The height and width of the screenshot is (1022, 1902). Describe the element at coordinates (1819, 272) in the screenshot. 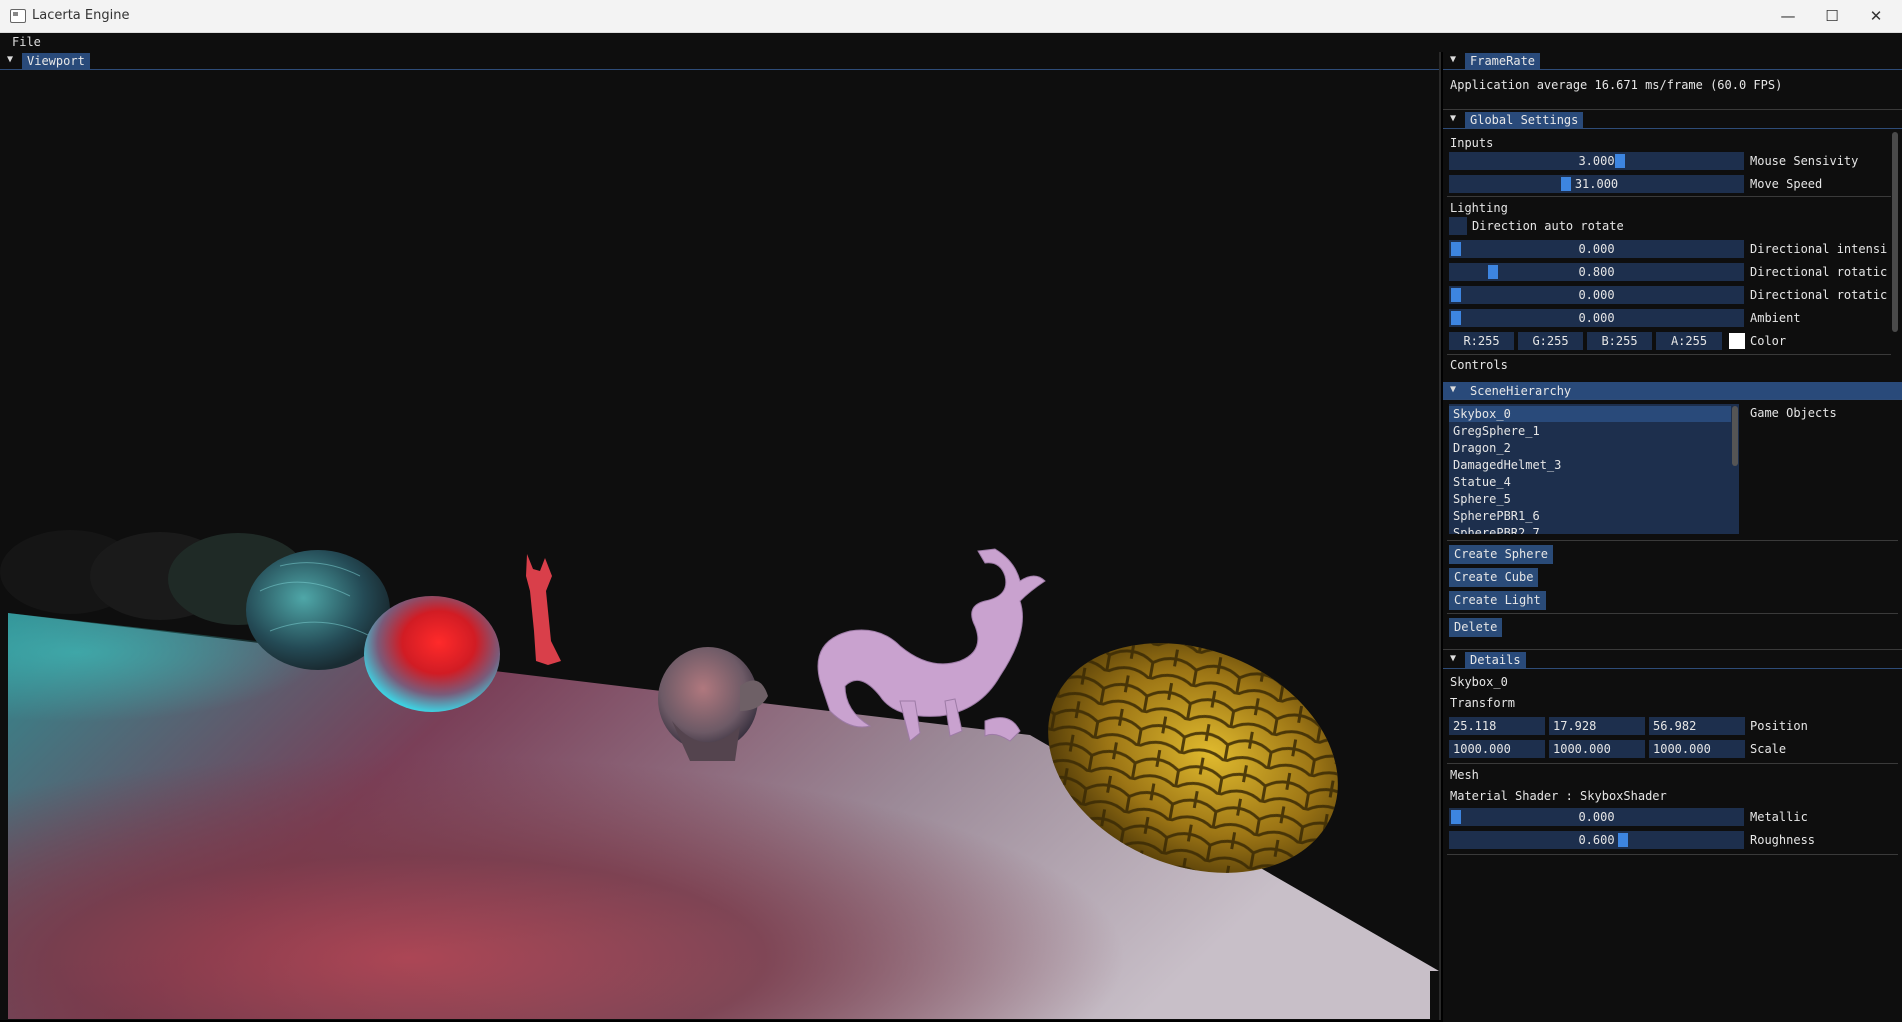

I see `directional-rotation-1-label: Directional rotatic` at that location.